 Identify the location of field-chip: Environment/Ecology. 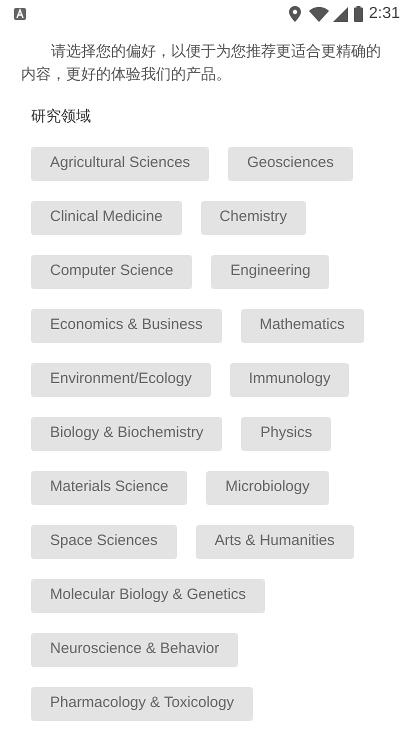
(121, 379).